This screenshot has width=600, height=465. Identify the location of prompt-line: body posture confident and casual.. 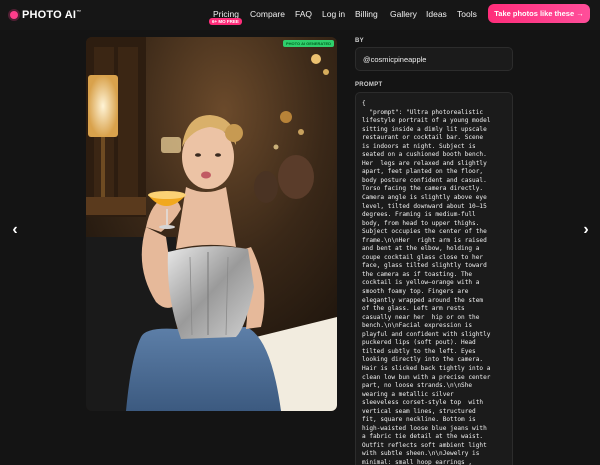
(424, 180).